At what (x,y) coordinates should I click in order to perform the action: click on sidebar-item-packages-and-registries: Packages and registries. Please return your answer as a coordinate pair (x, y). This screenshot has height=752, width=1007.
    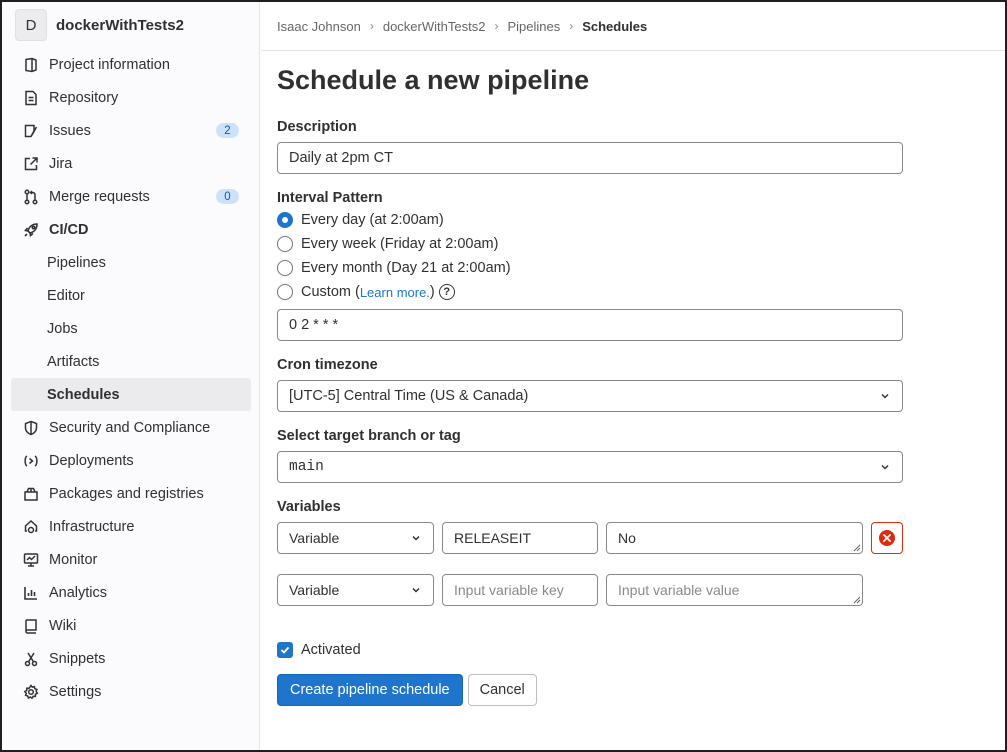
    Looking at the image, I should click on (130, 493).